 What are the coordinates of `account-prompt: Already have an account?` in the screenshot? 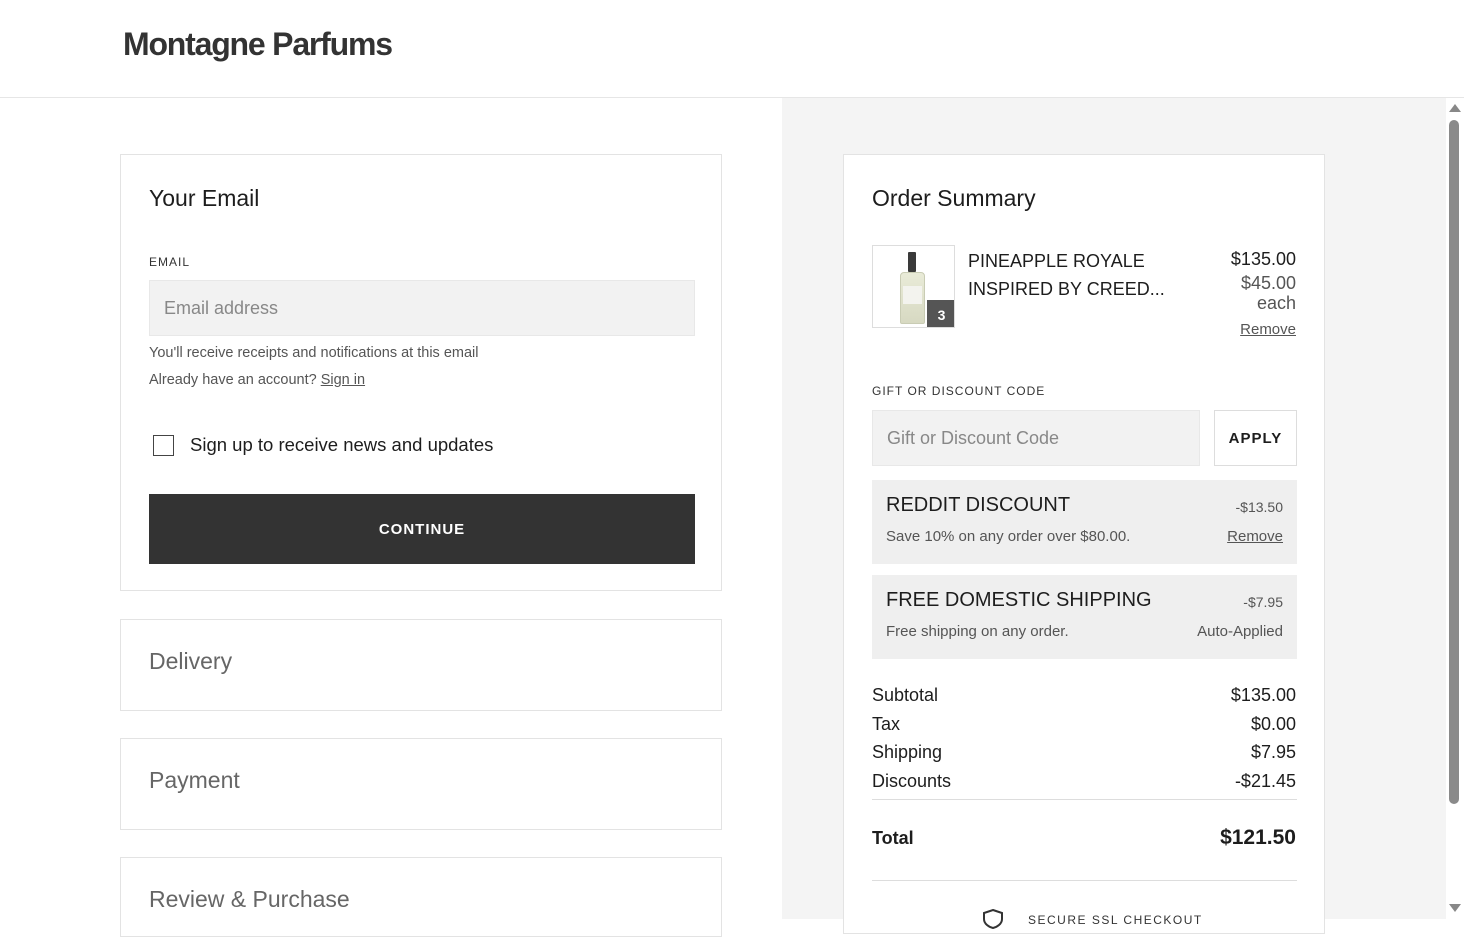 It's located at (233, 380).